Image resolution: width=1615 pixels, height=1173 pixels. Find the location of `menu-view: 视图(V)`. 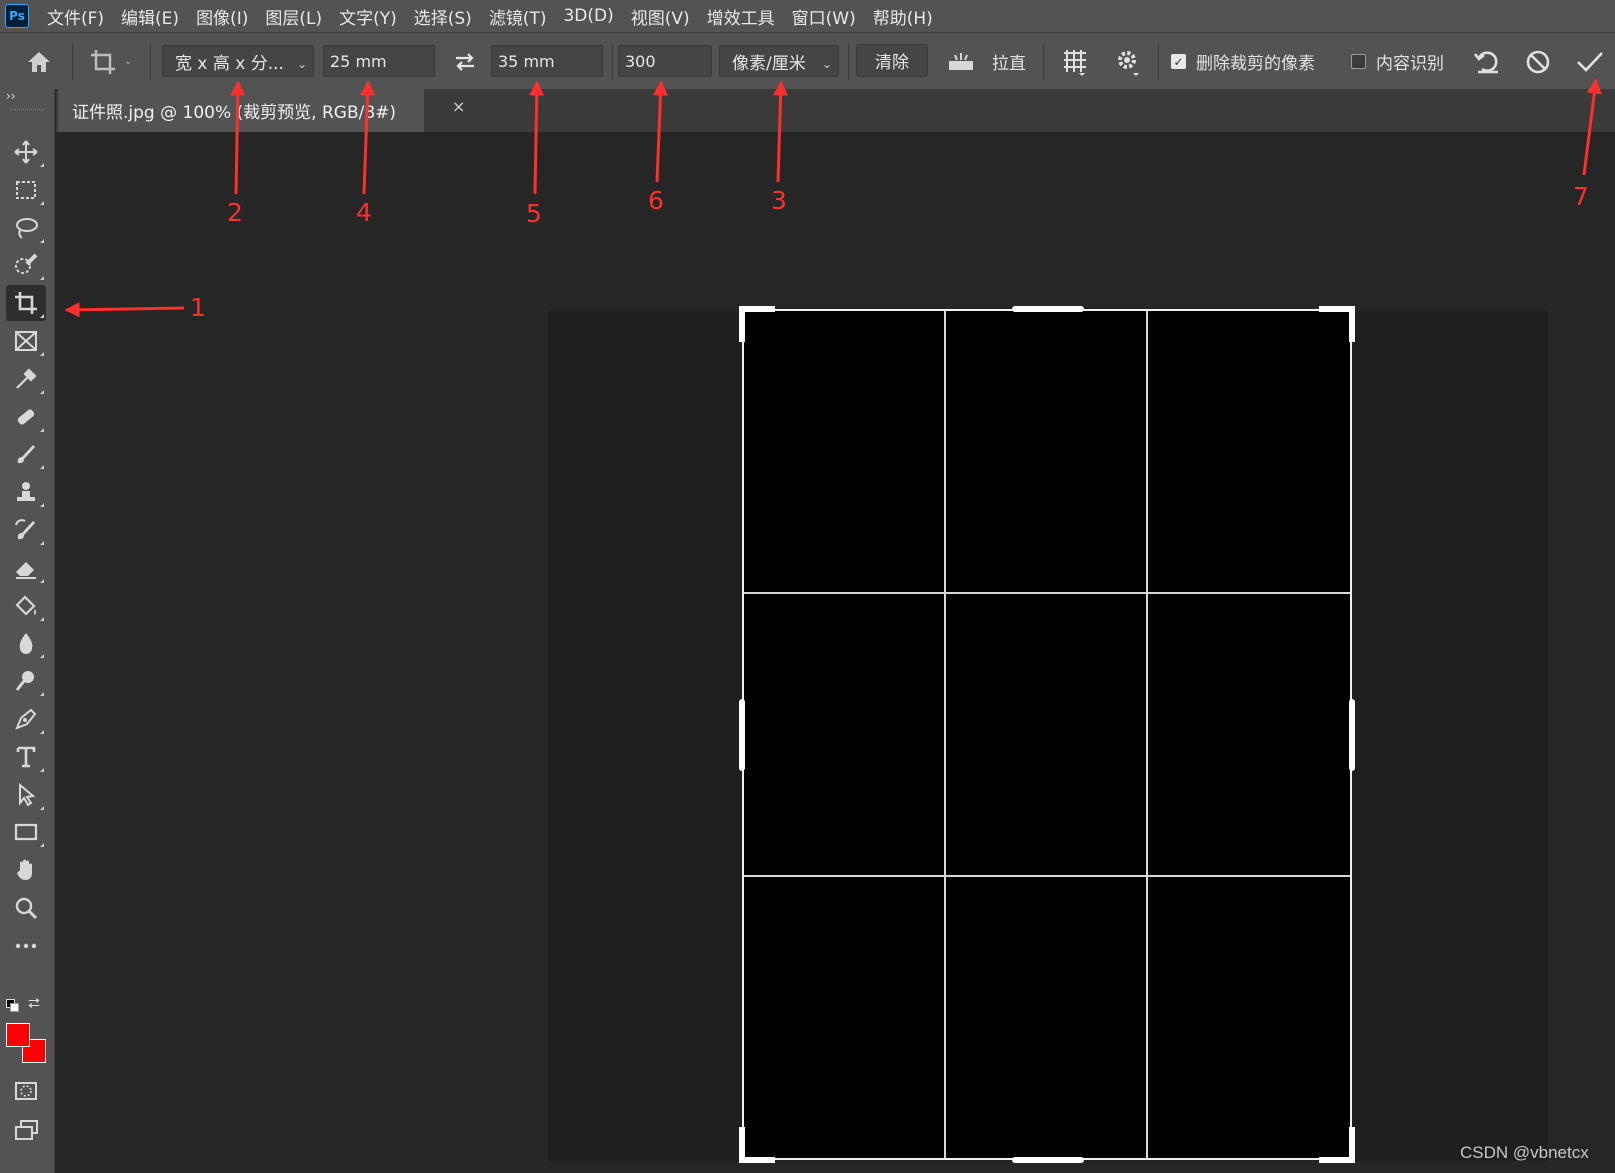

menu-view: 视图(V) is located at coordinates (660, 16).